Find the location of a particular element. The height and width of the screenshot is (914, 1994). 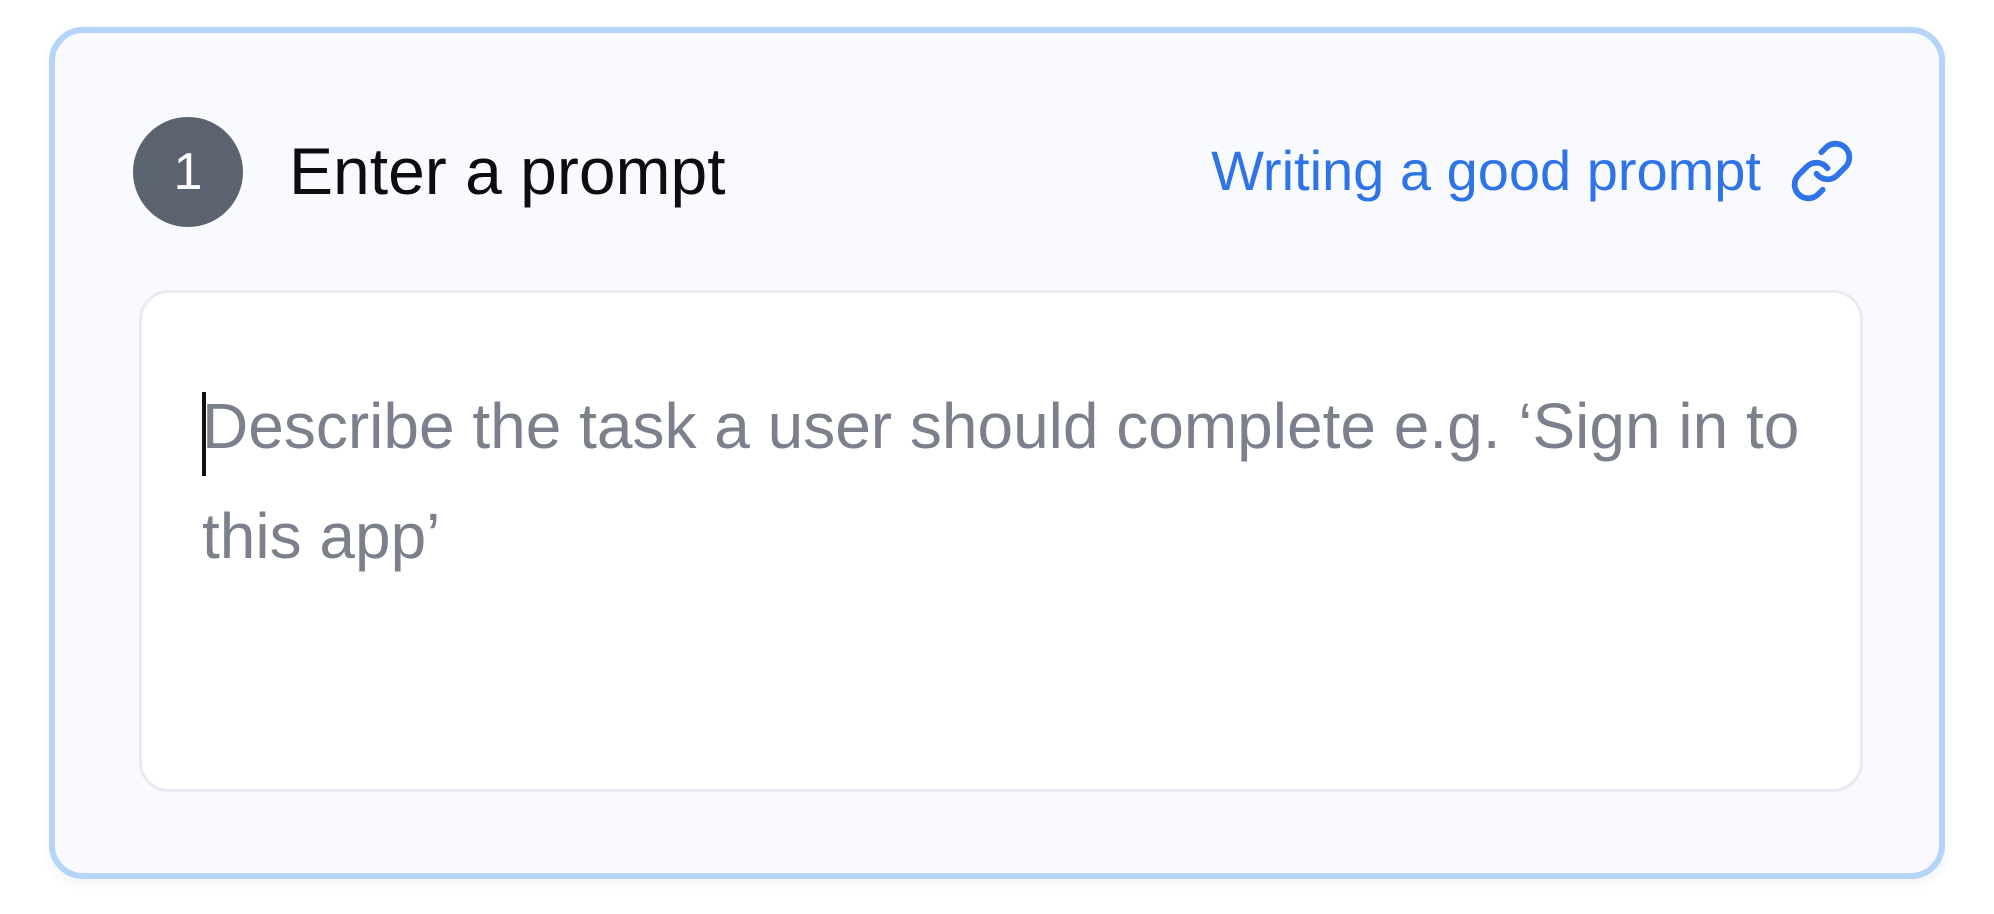

text-caret is located at coordinates (204, 434).